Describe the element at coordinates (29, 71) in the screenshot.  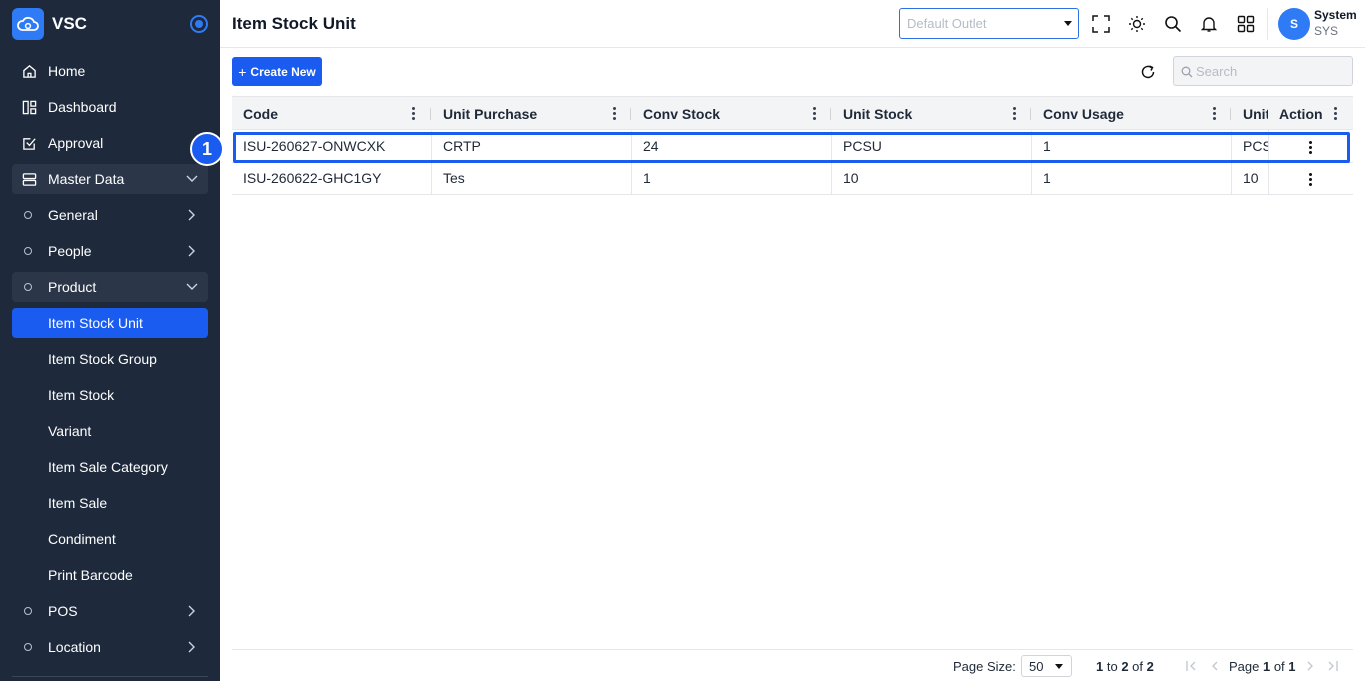
I see `home-icon` at that location.